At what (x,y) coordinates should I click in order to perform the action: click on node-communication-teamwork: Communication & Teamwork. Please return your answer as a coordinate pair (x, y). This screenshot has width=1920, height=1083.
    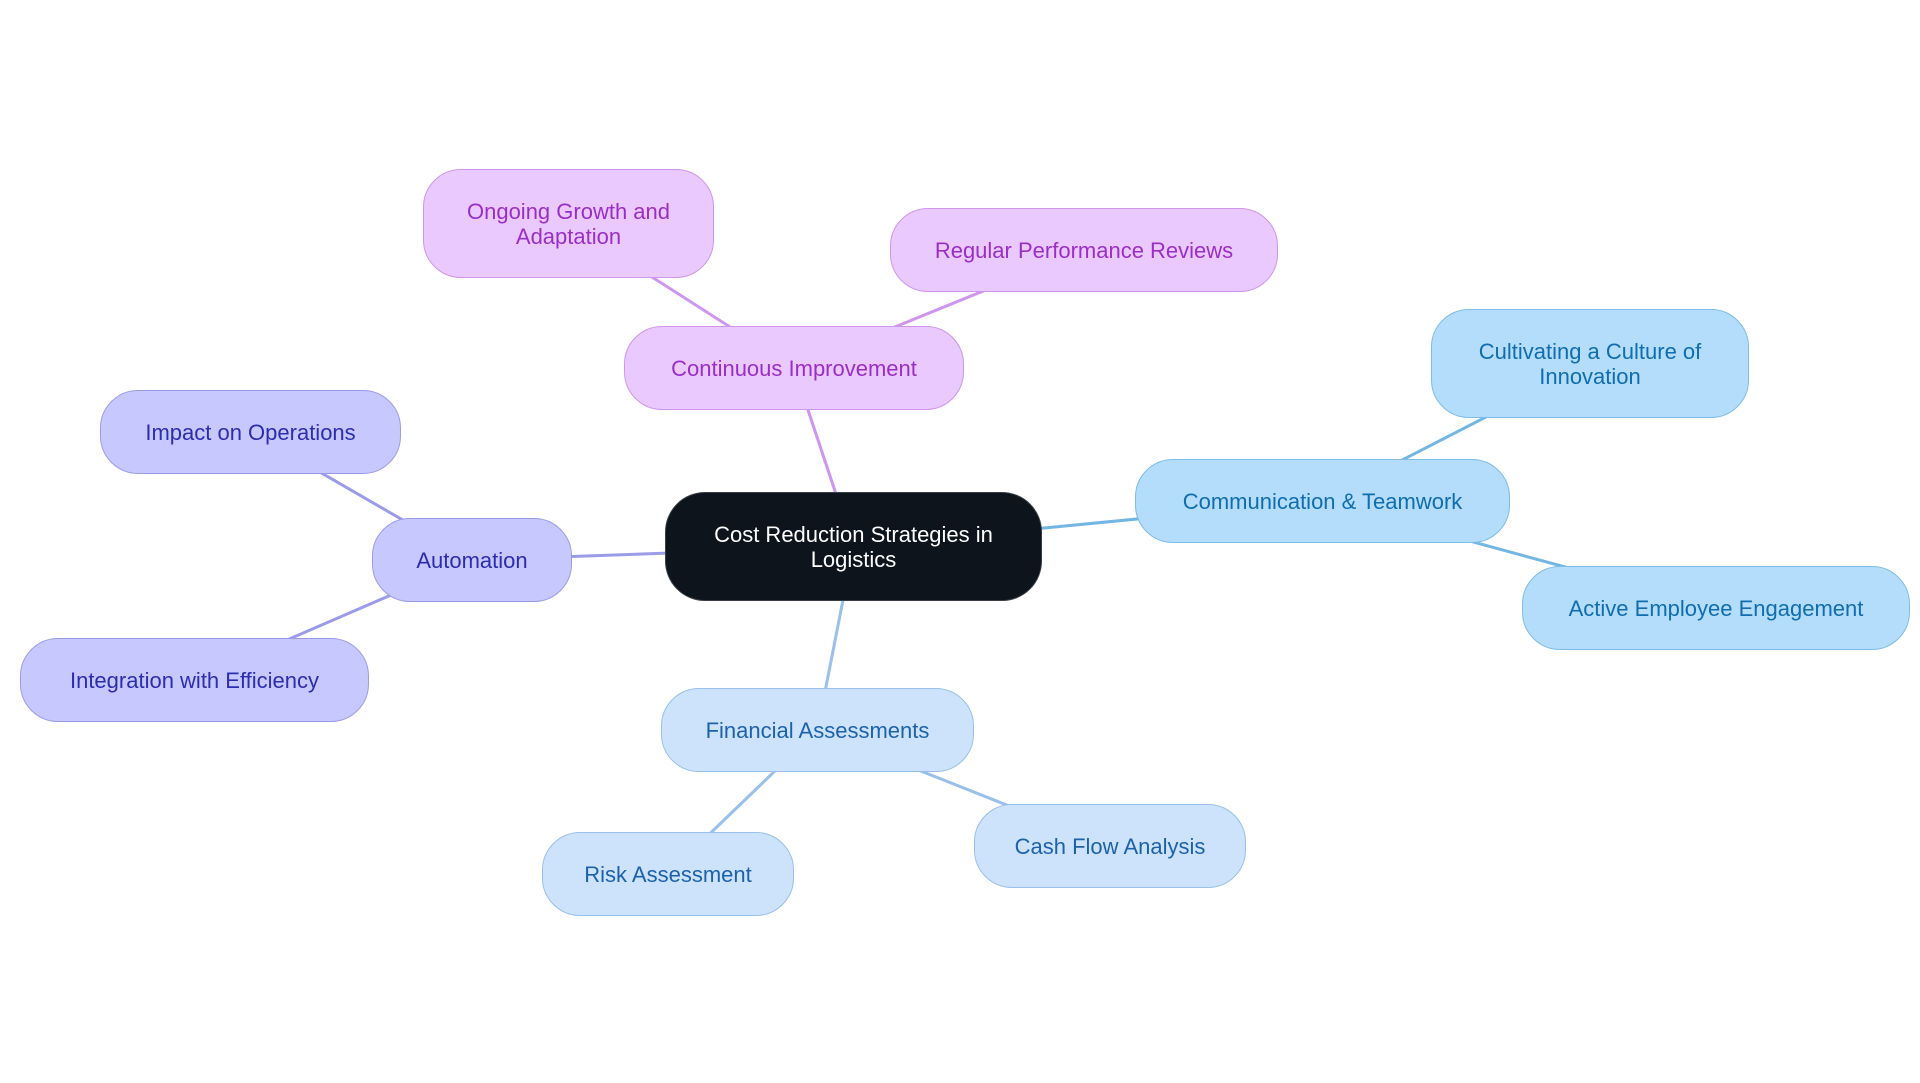
    Looking at the image, I should click on (1322, 501).